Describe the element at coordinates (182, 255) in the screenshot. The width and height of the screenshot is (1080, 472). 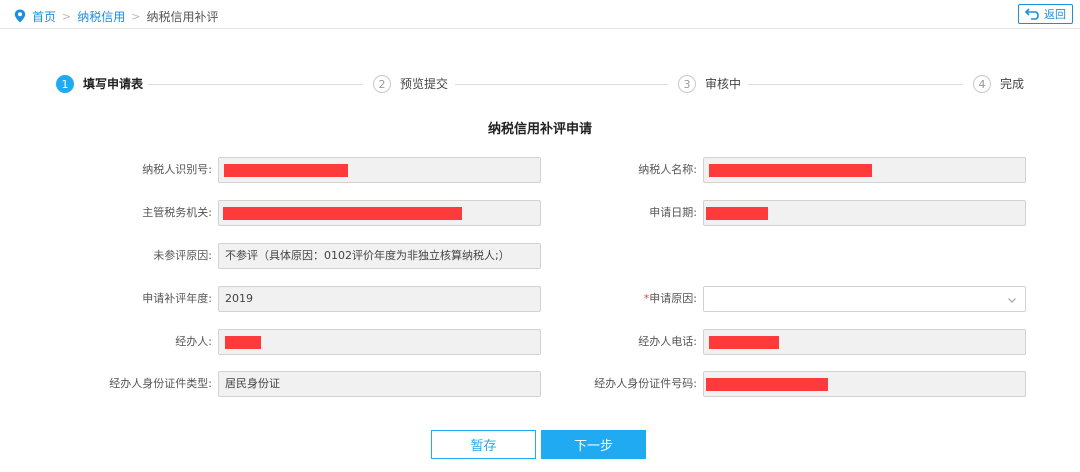
I see `unrated-reason-label: 未参评原因:` at that location.